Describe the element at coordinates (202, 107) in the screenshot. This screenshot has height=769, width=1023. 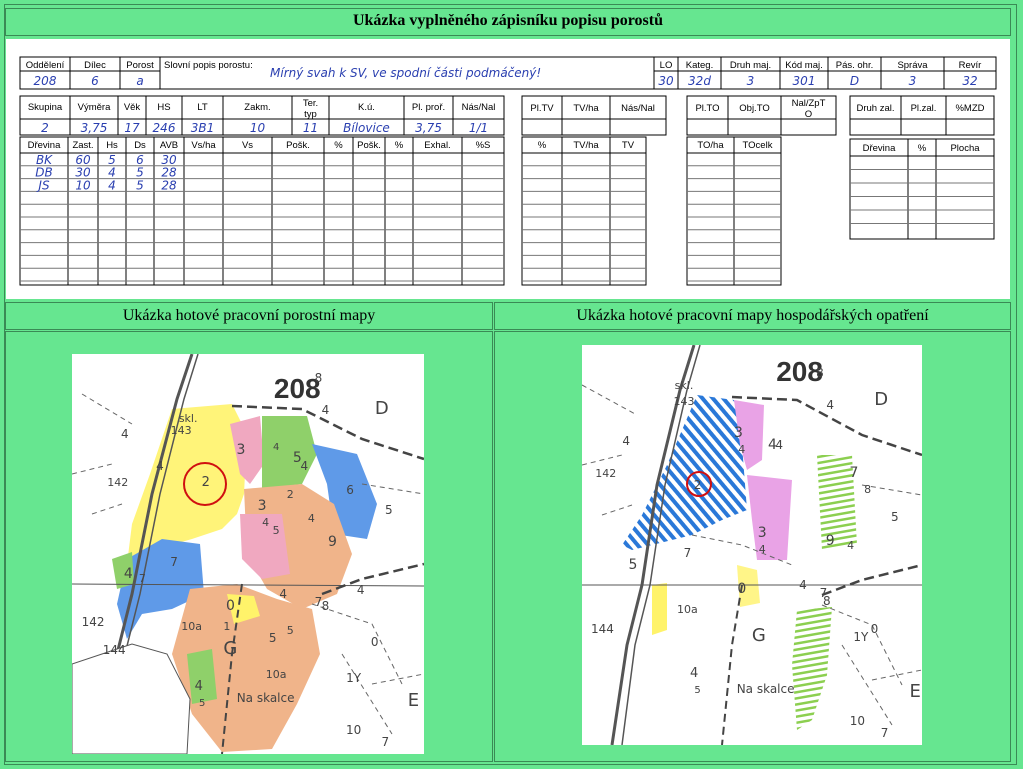
I see `field-label: LT` at that location.